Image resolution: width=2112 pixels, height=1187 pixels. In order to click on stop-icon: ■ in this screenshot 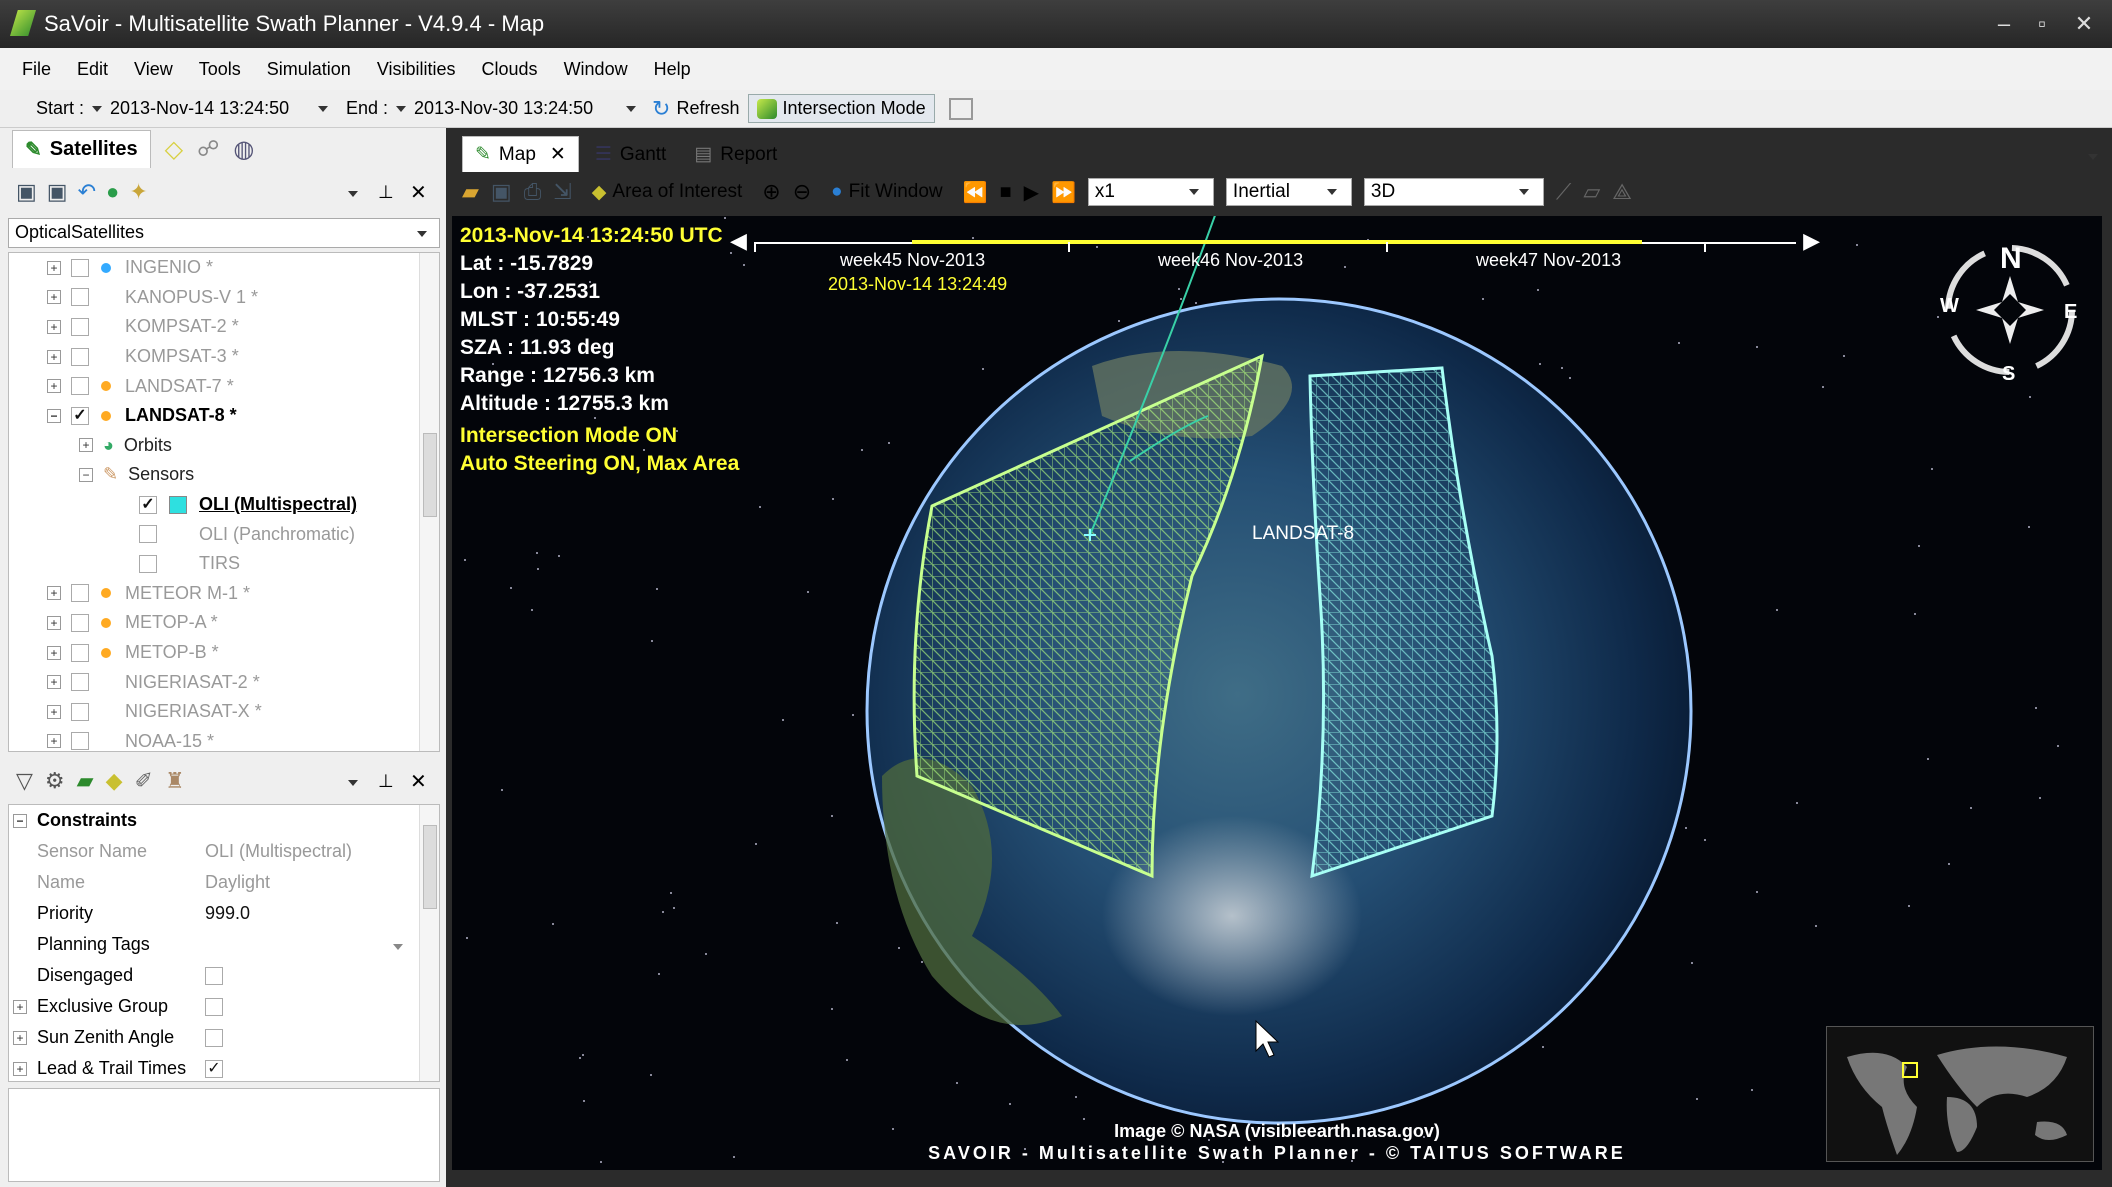, I will do `click(1006, 192)`.